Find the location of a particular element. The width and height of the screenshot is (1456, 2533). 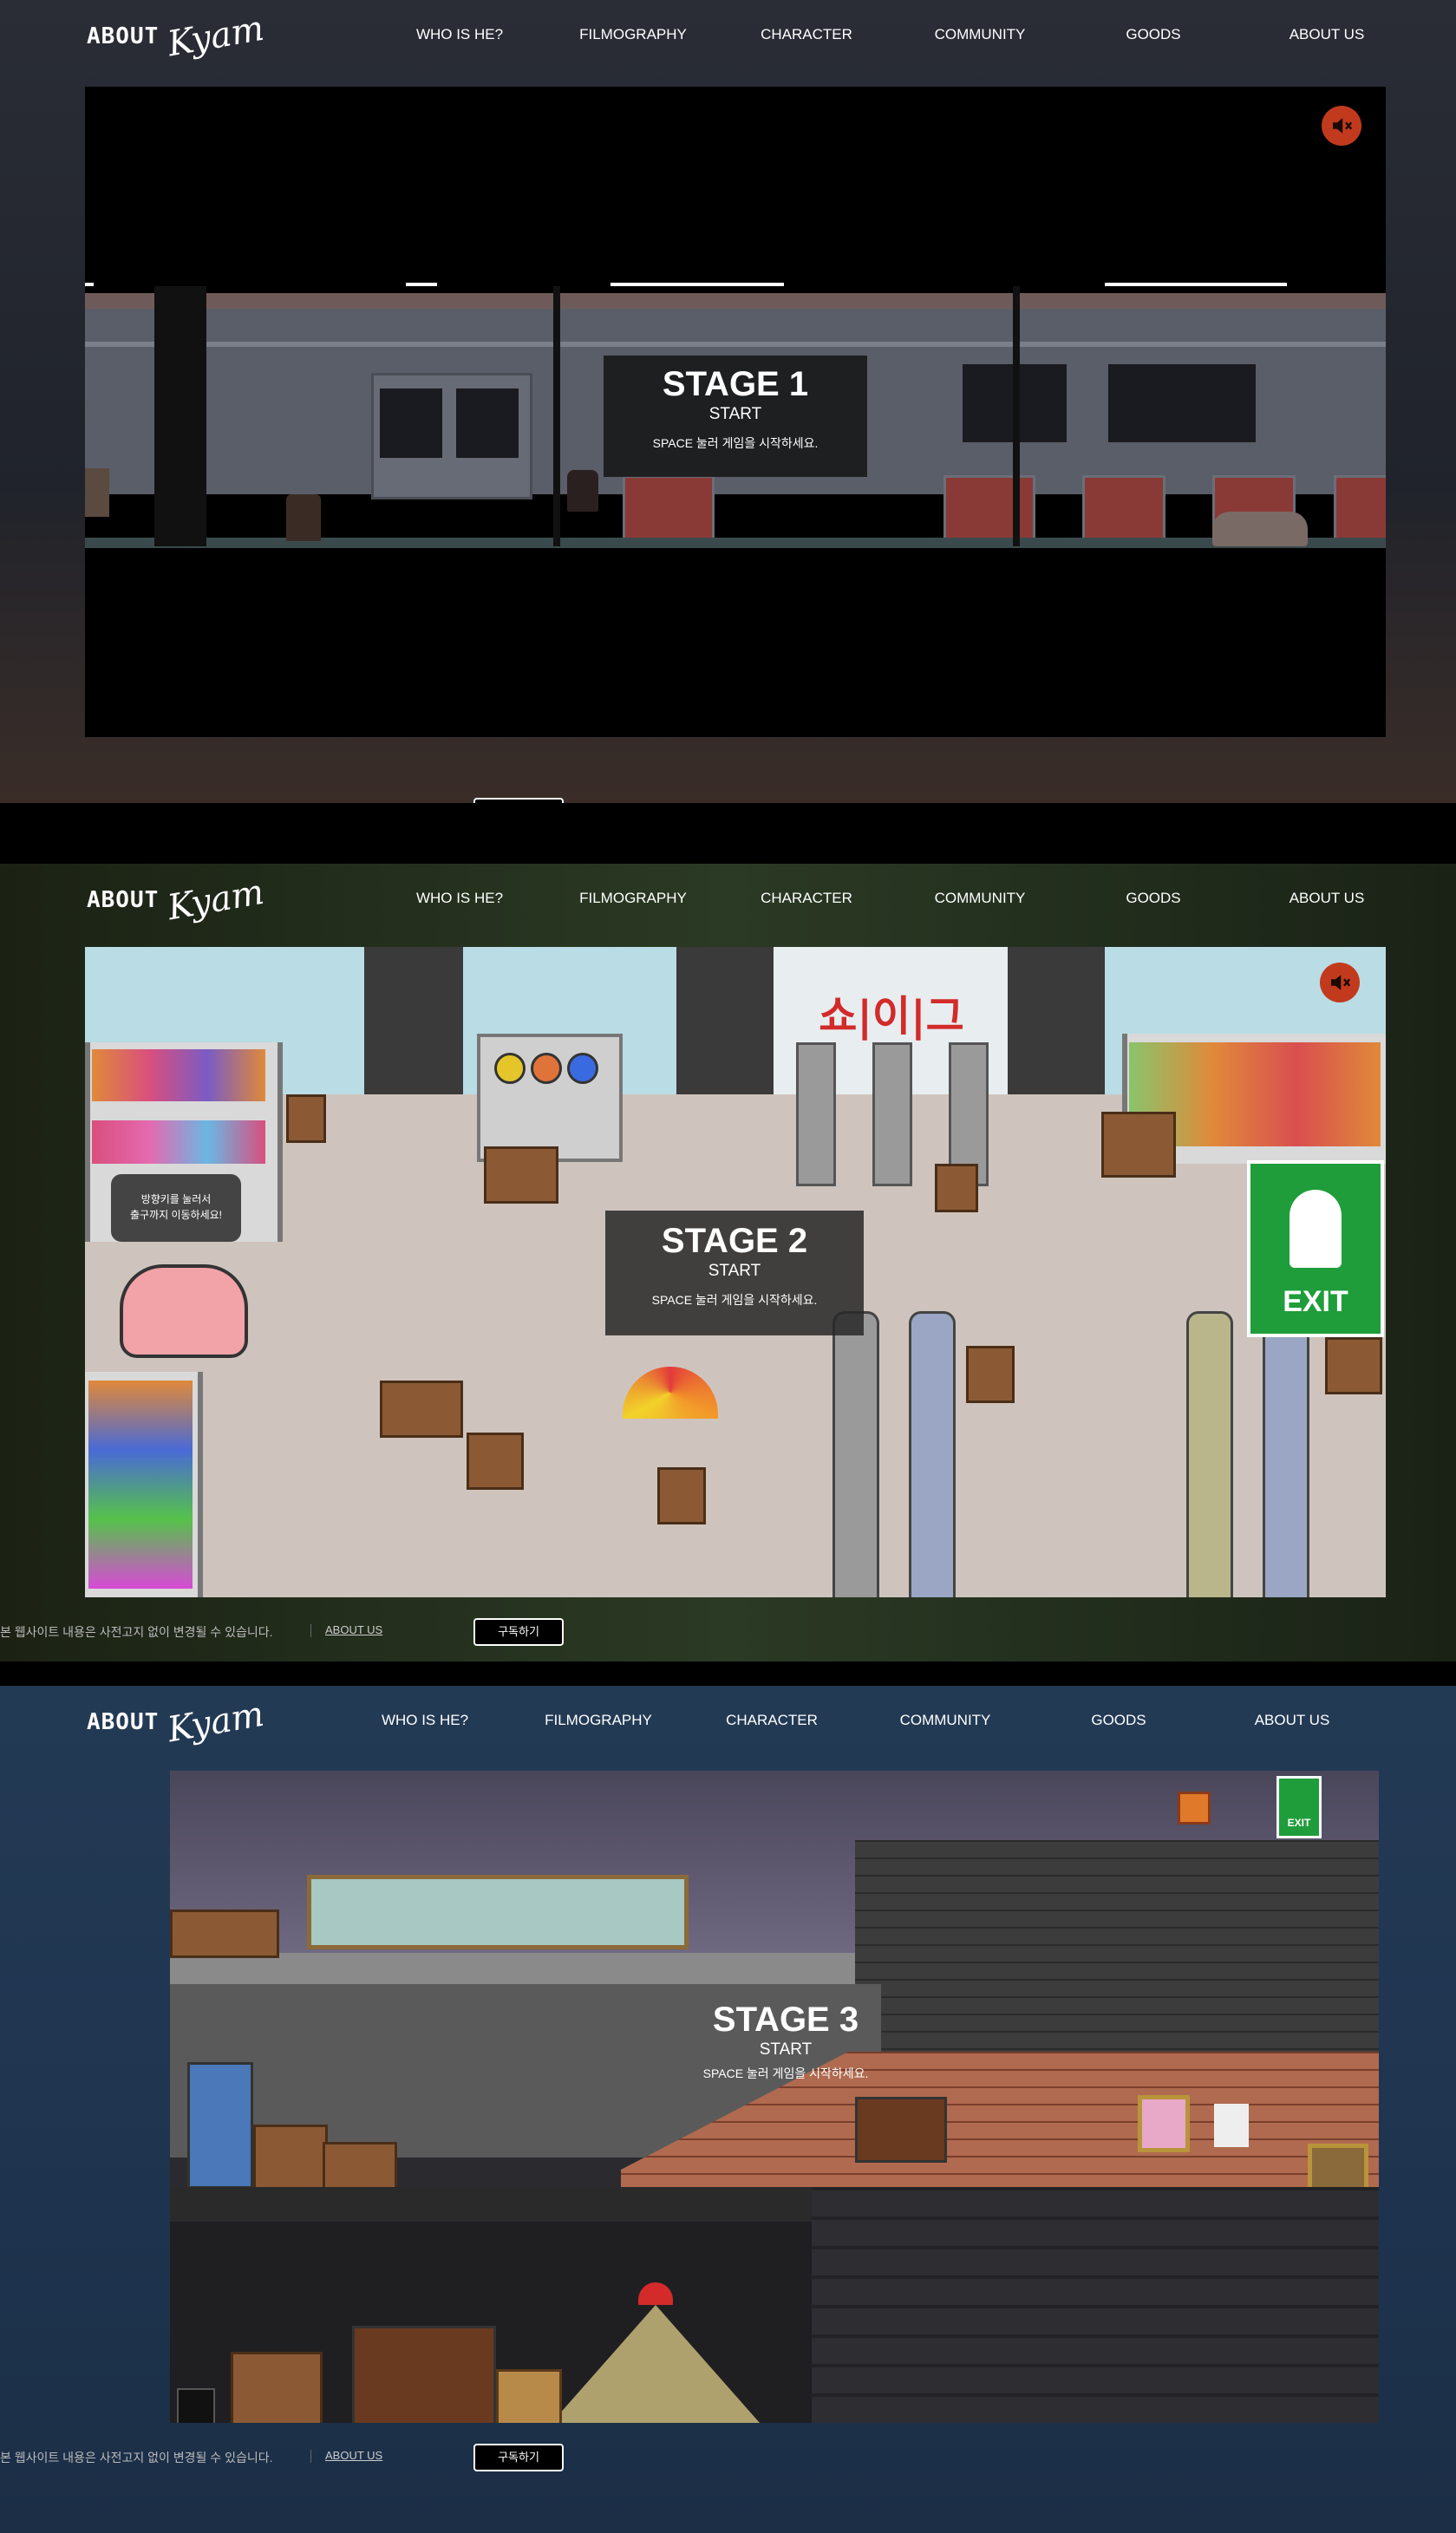

umbrella is located at coordinates (670, 1393).